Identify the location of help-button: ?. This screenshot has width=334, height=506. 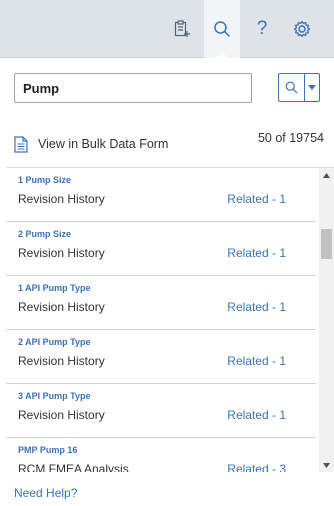
(262, 29).